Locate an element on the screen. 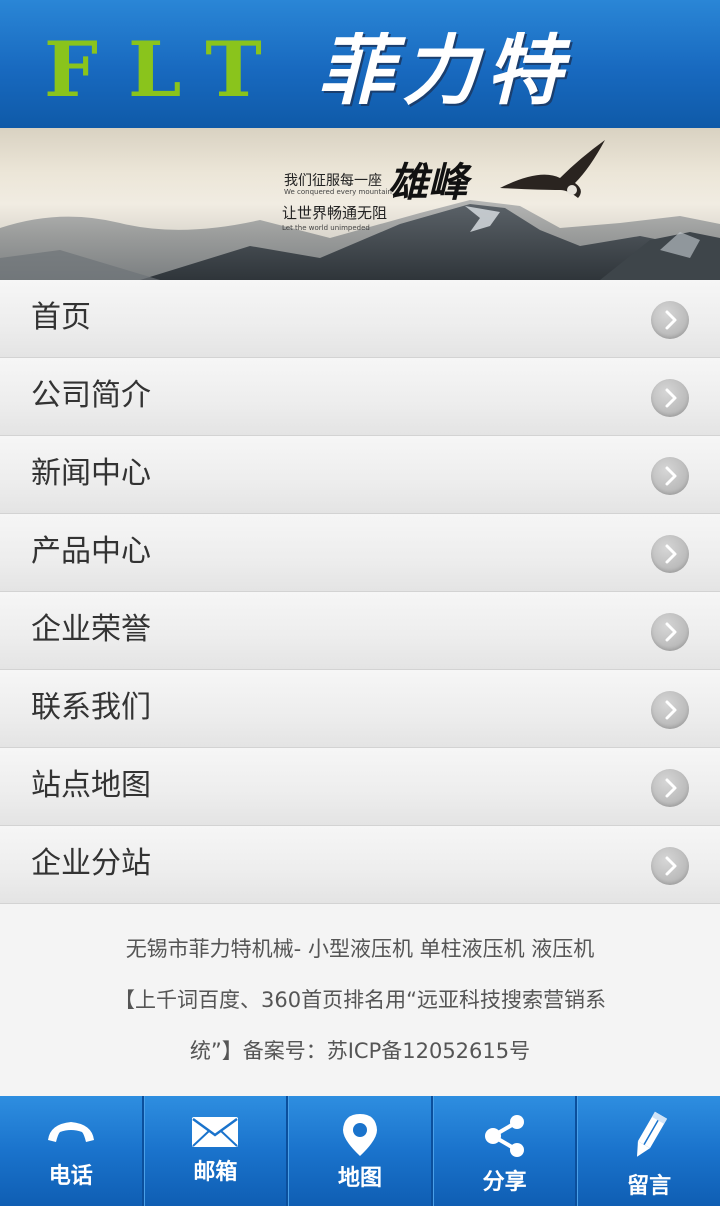 The width and height of the screenshot is (720, 1206). banner-calligraphy: 雄峰 is located at coordinates (428, 182).